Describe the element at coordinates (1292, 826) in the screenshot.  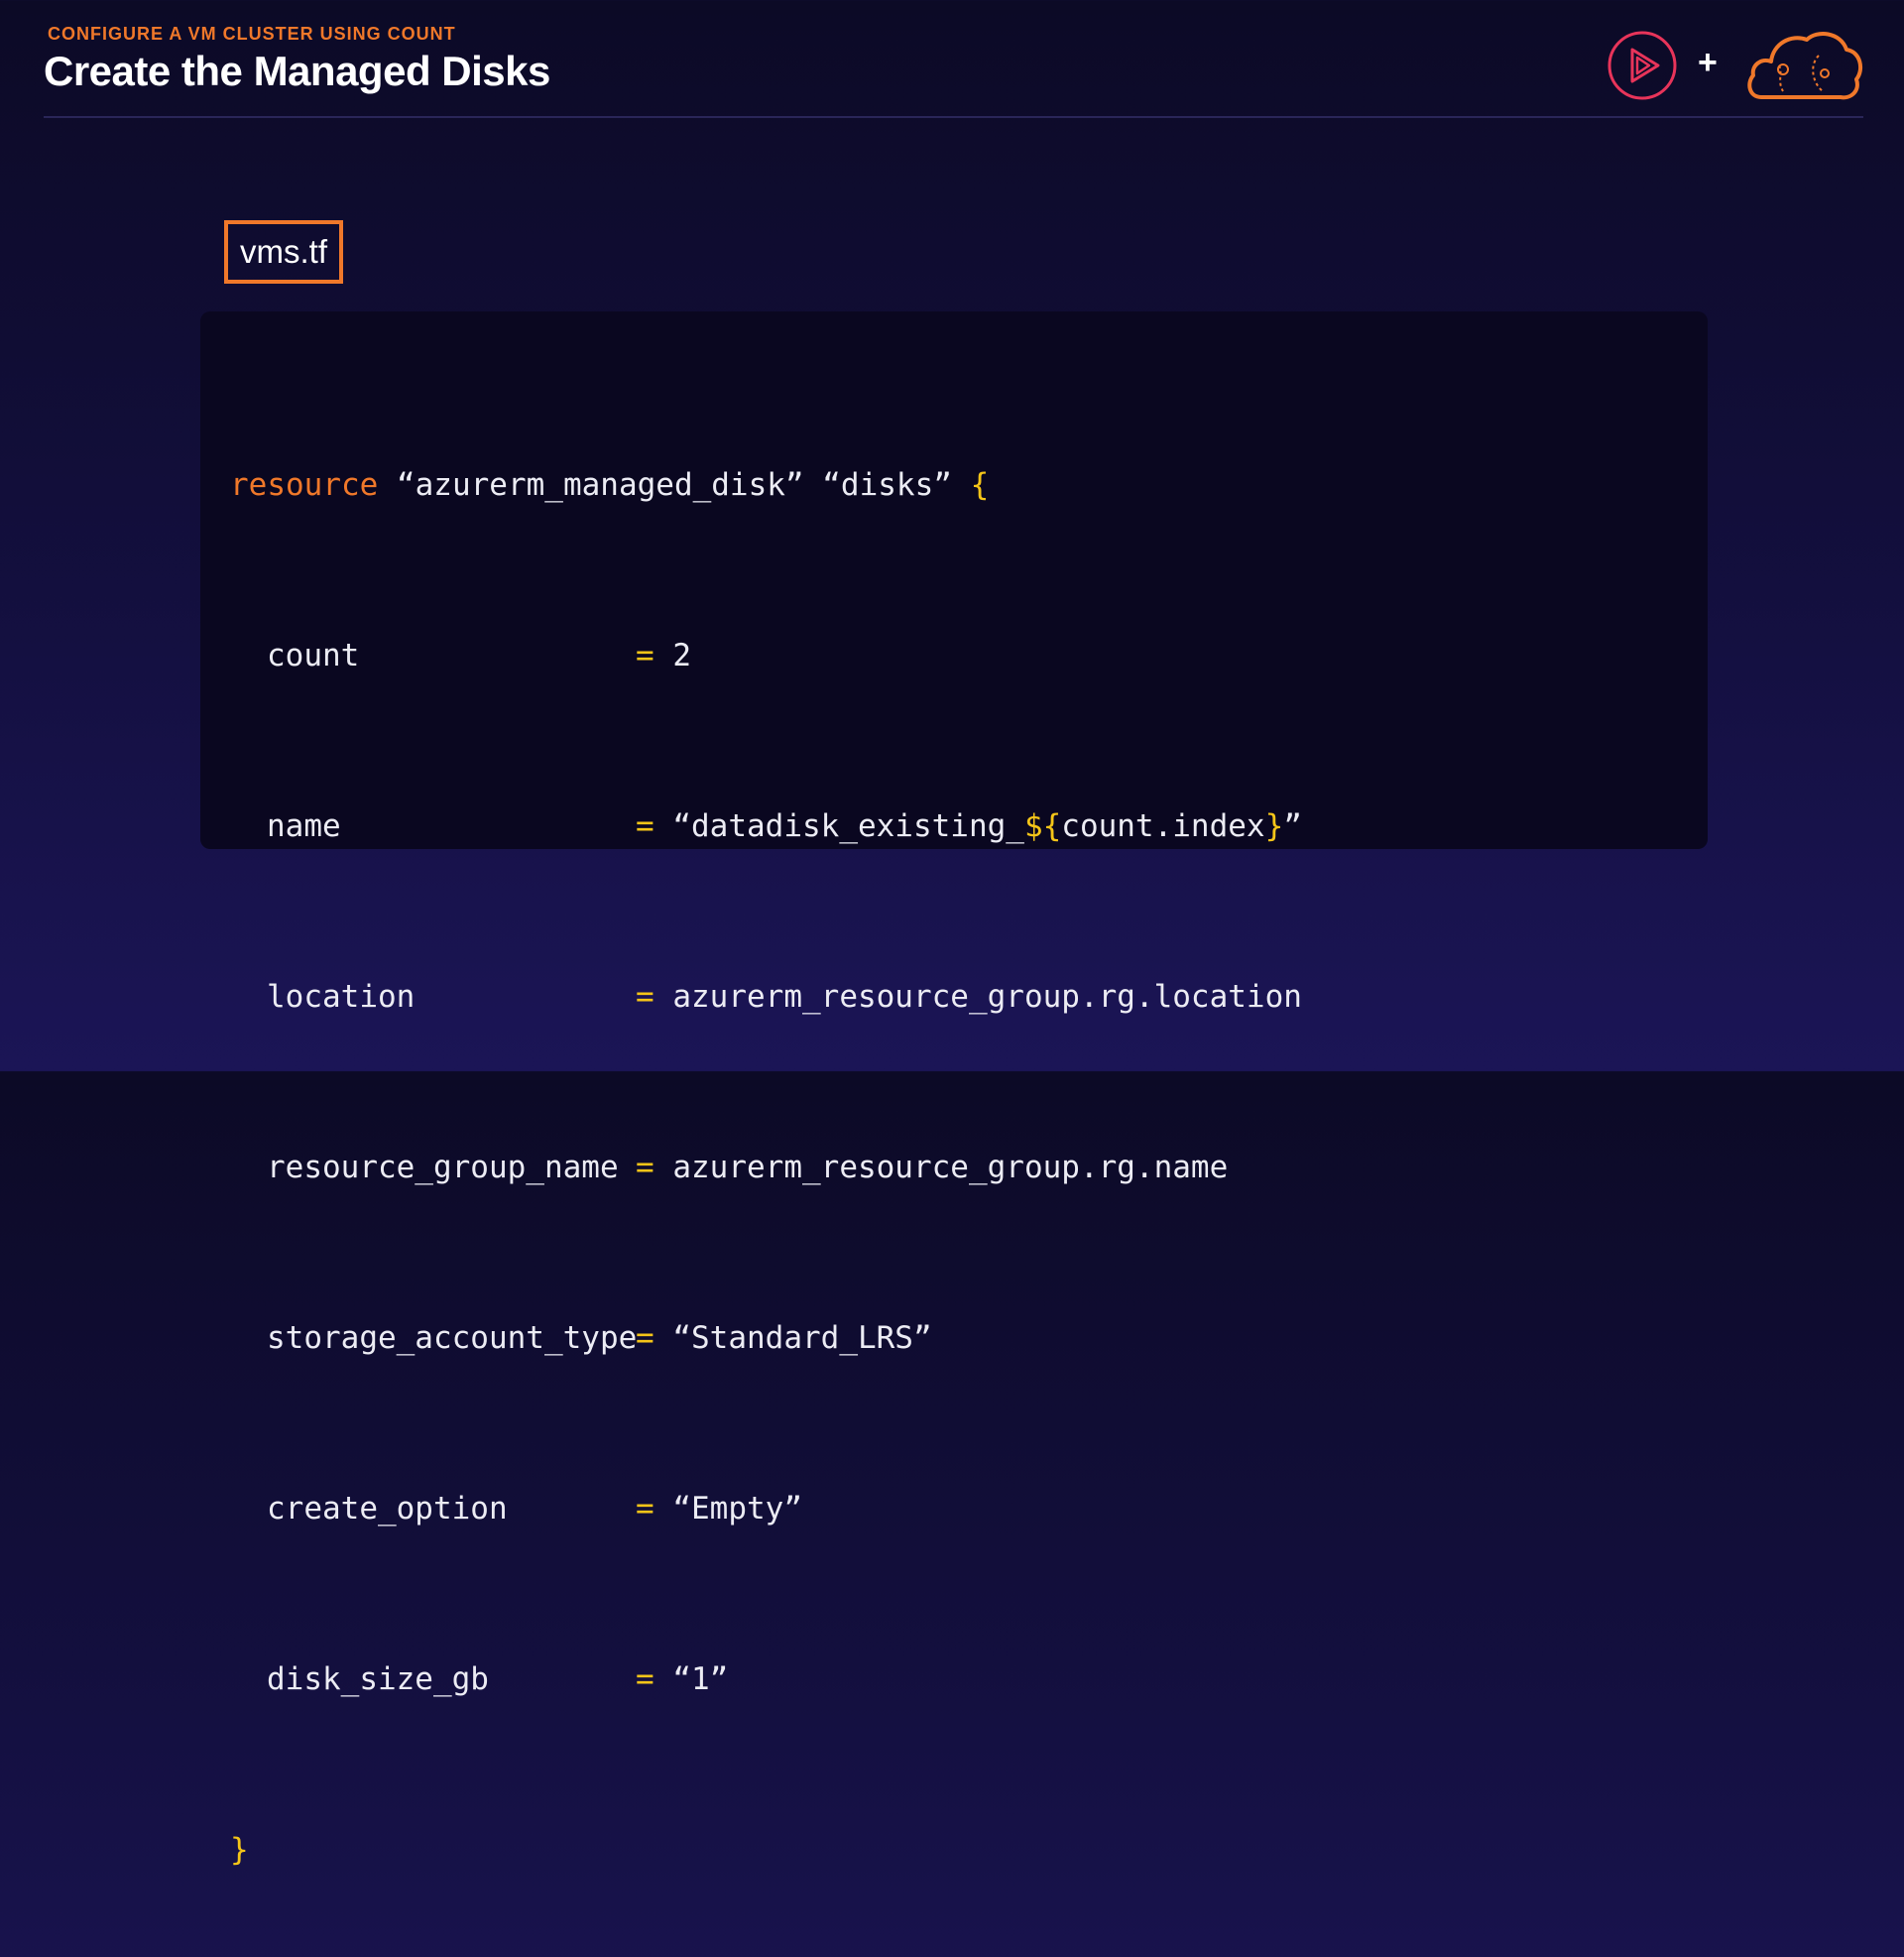
I see `code-attr-value-suffix: ”` at that location.